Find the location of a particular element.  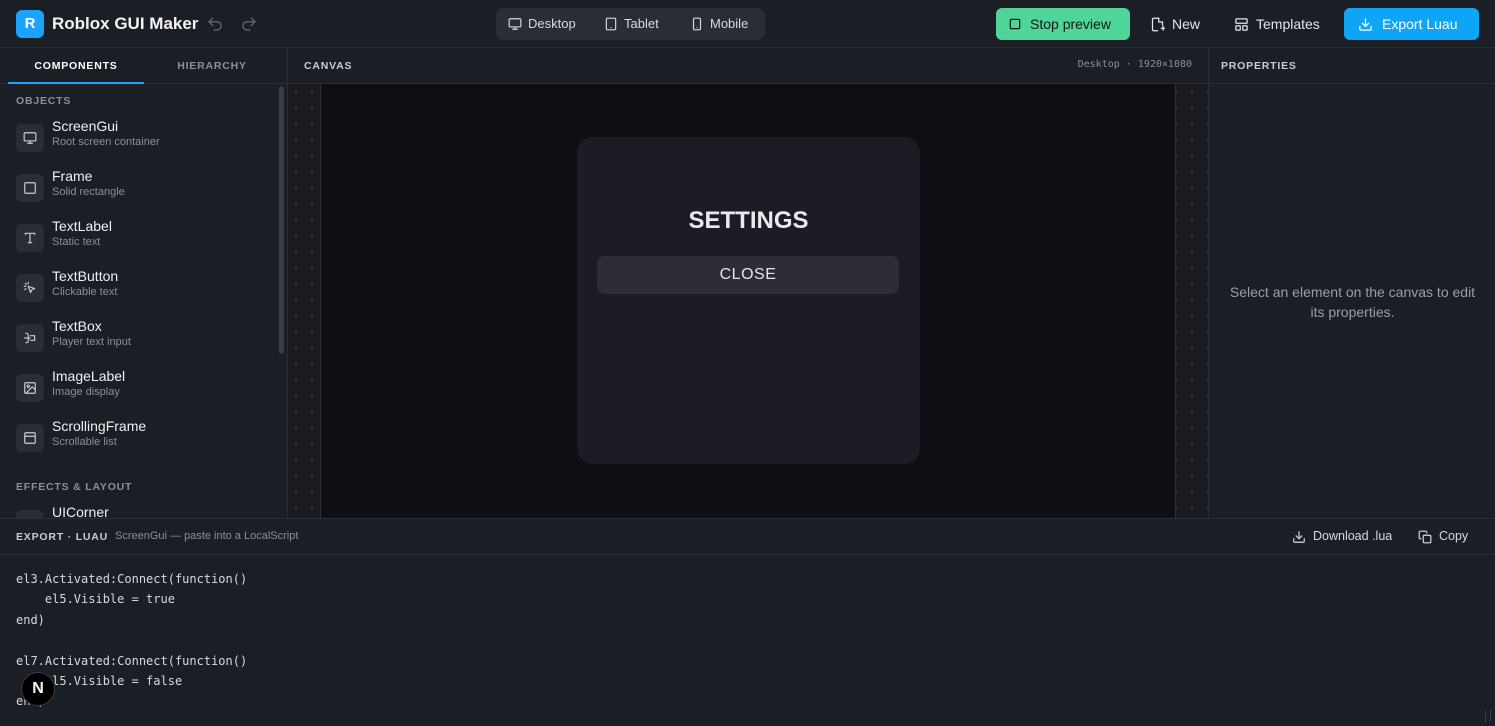

component-desc: Scrollable list is located at coordinates (84, 442).